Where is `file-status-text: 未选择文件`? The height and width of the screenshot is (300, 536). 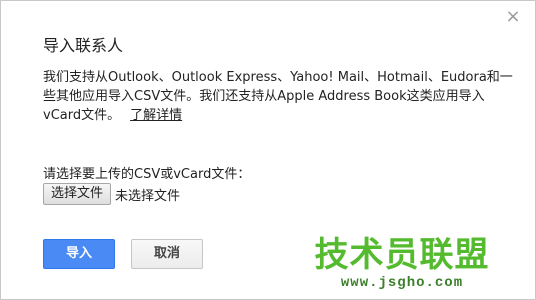
file-status-text: 未选择文件 is located at coordinates (148, 196).